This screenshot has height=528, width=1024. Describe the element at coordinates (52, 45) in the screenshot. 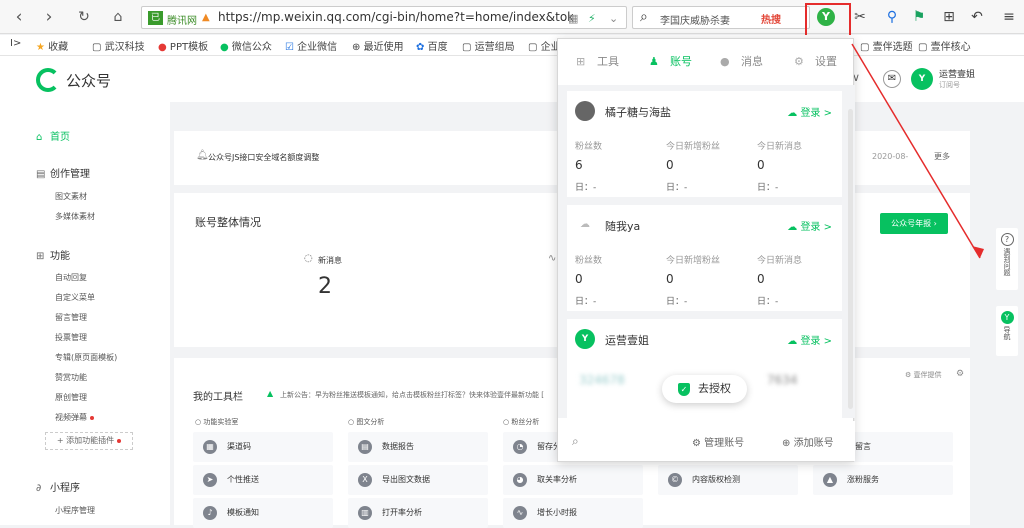

I see `bookmark-item: ★ 收藏` at that location.